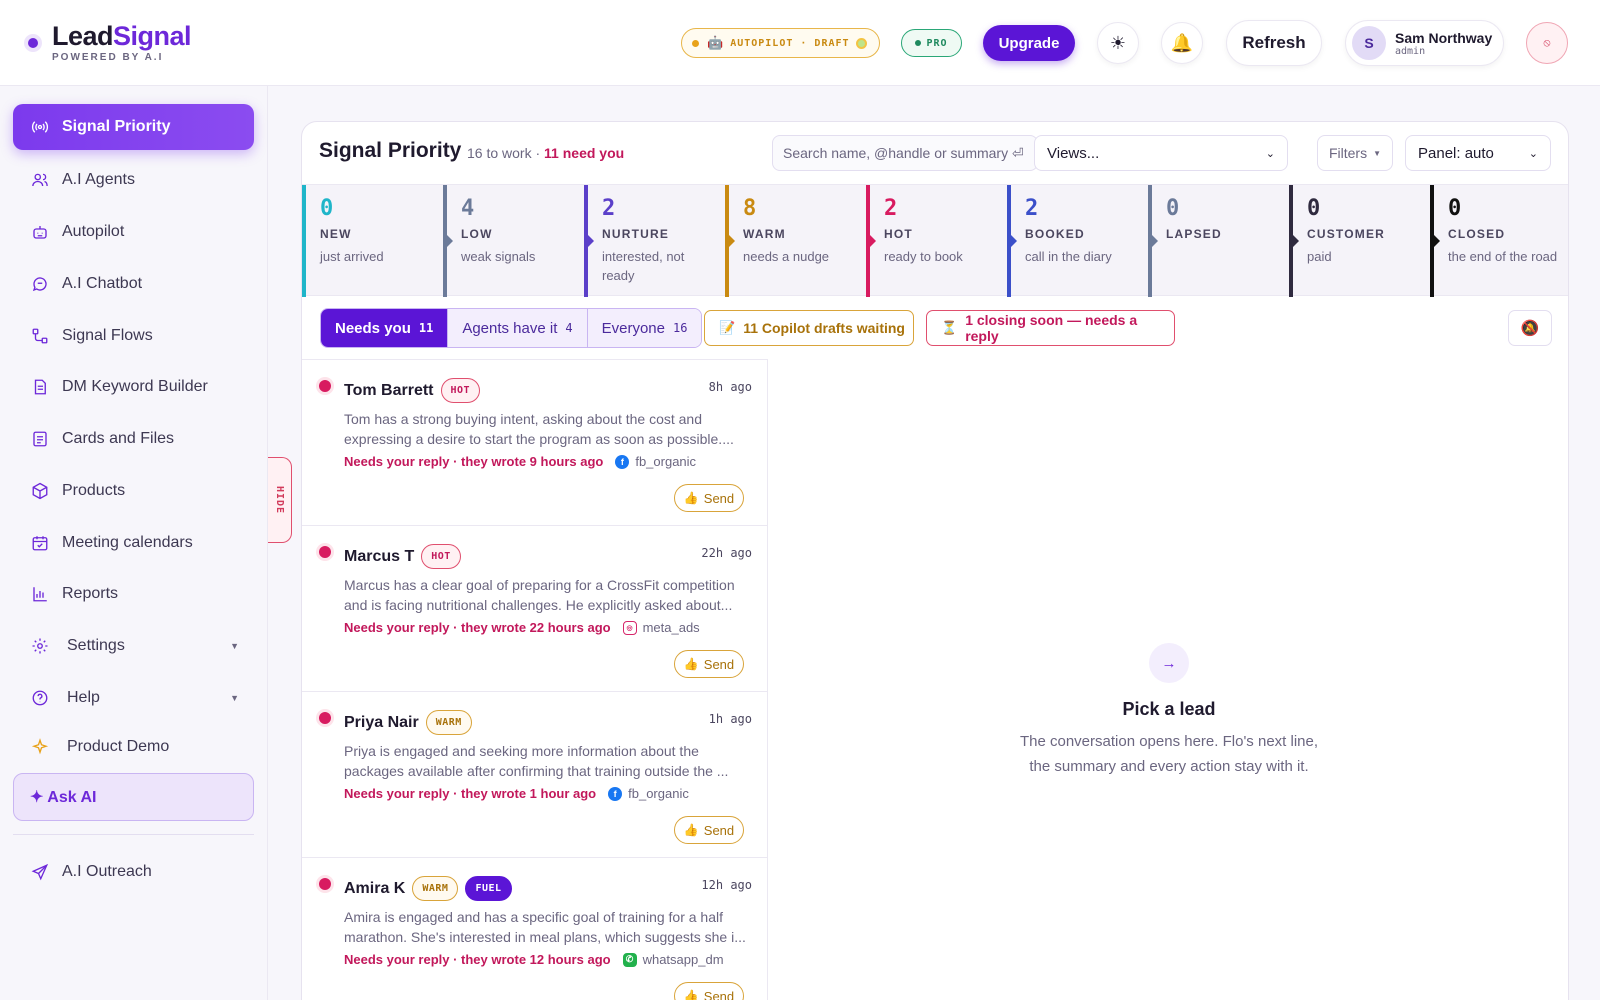 This screenshot has width=1600, height=1000. Describe the element at coordinates (1424, 43) in the screenshot. I see `user-menu: S Sam Northway admin` at that location.